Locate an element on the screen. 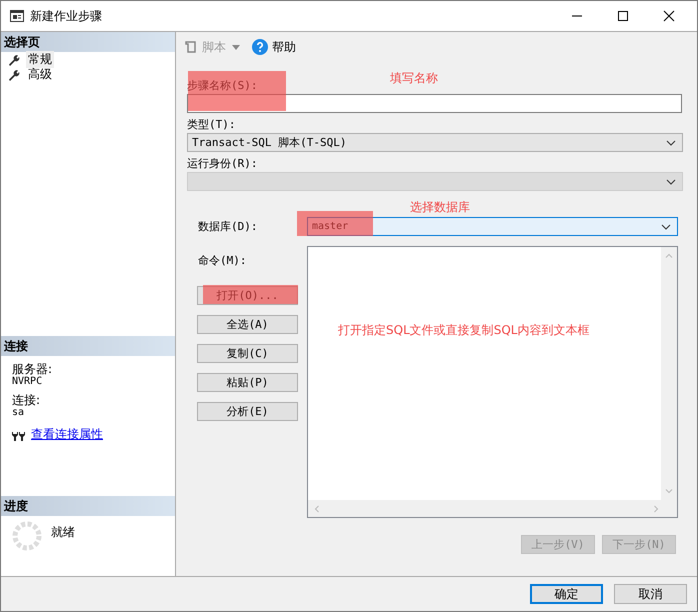 This screenshot has height=612, width=698. field-value: NVRPC is located at coordinates (28, 381).